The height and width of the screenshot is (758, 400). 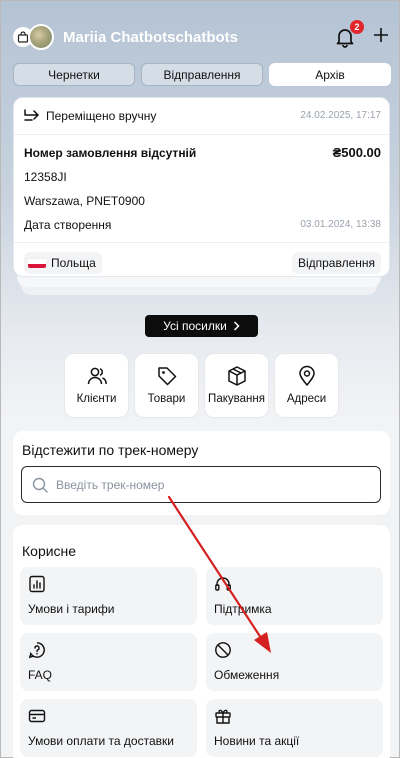 I want to click on useful-restrictions: Обмеження, so click(x=294, y=662).